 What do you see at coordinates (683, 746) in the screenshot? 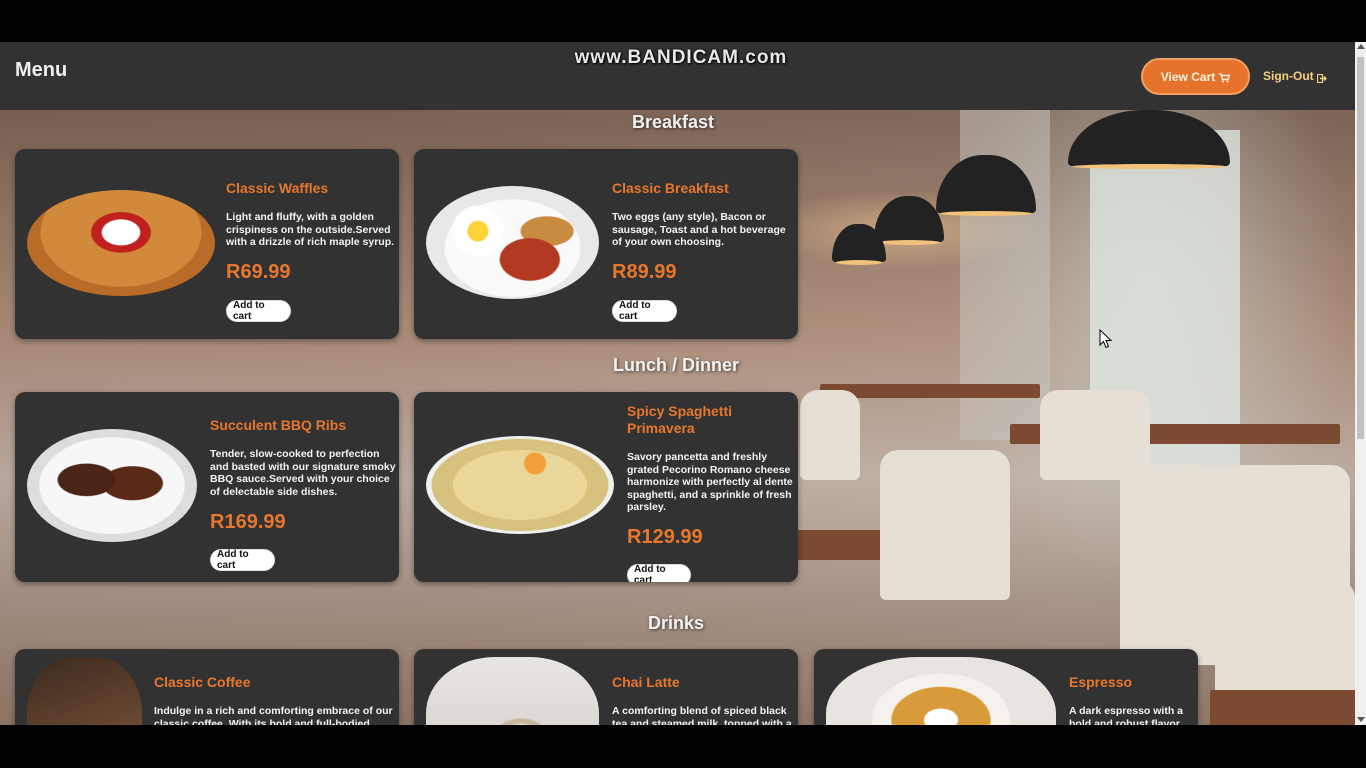
I see `letterbox-bottom` at bounding box center [683, 746].